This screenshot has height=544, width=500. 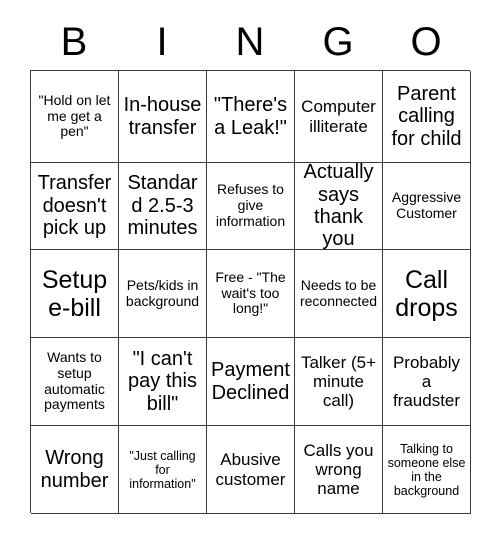 I want to click on bingo-cell: Probably a fraudster, so click(x=427, y=382).